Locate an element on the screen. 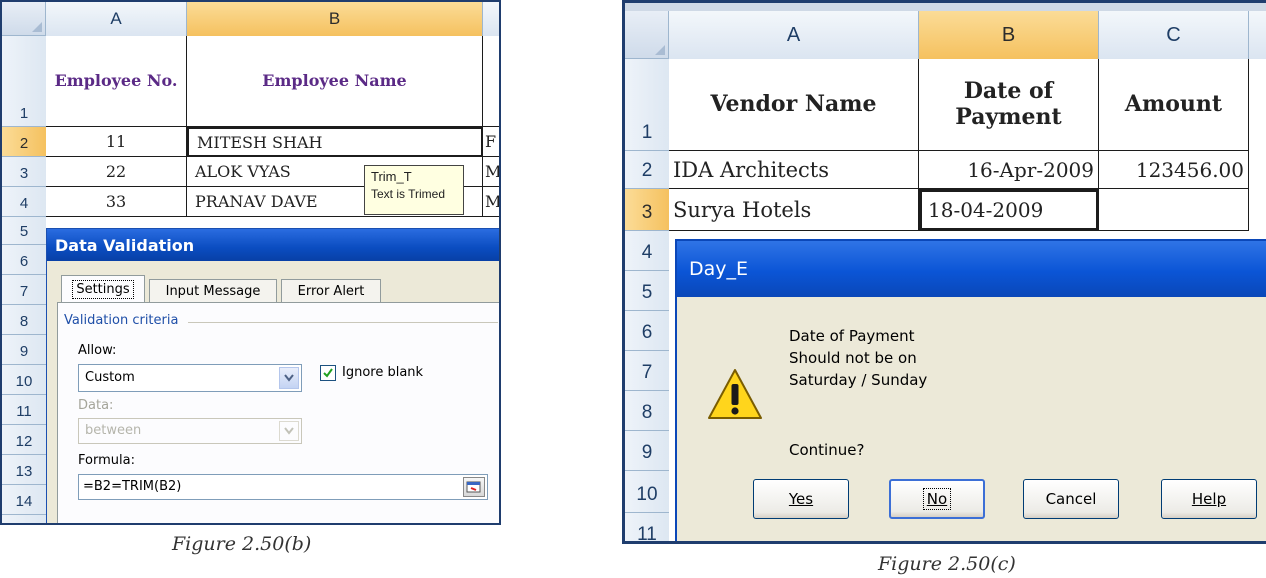 This screenshot has height=578, width=1266. table-row-1-no: 11 is located at coordinates (116, 142).